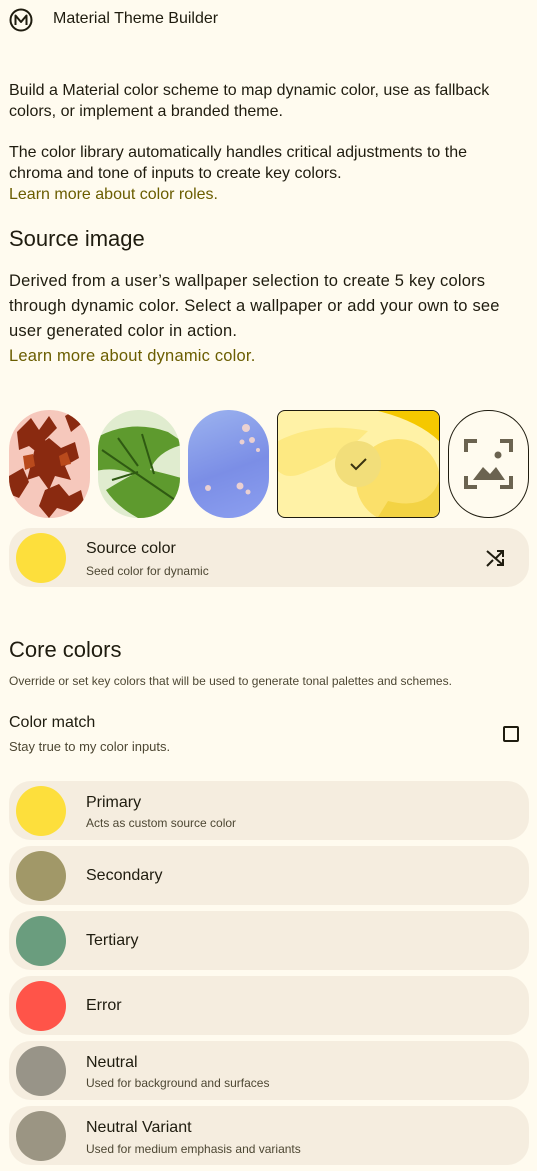  Describe the element at coordinates (41, 1071) in the screenshot. I see `neutral-swatch` at that location.